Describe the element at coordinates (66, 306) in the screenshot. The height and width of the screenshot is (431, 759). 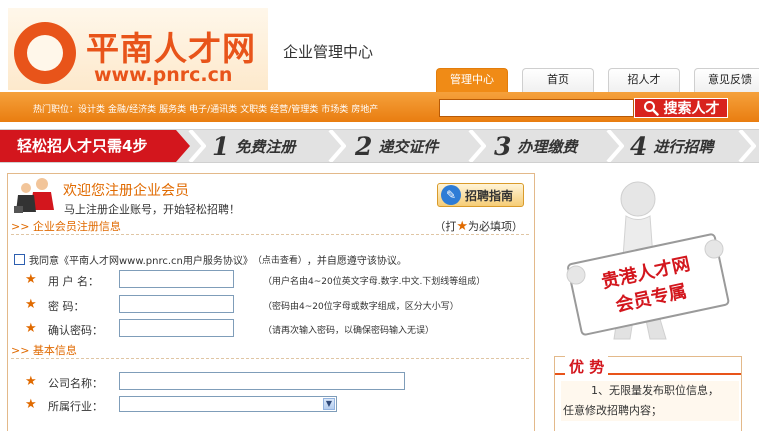
I see `password-label: 密 码：` at that location.